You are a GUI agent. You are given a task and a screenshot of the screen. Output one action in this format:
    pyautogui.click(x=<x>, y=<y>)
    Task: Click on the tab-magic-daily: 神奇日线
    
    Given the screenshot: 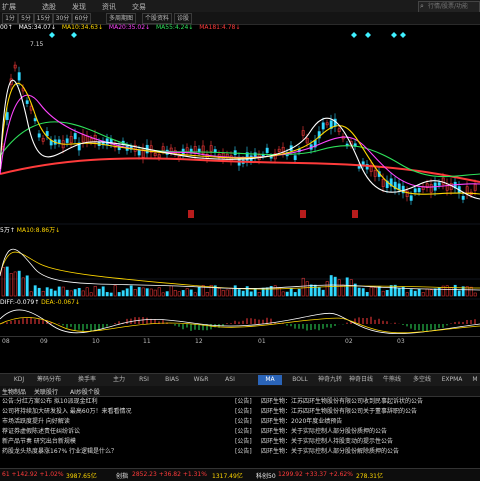 What is the action you would take?
    pyautogui.click(x=361, y=380)
    